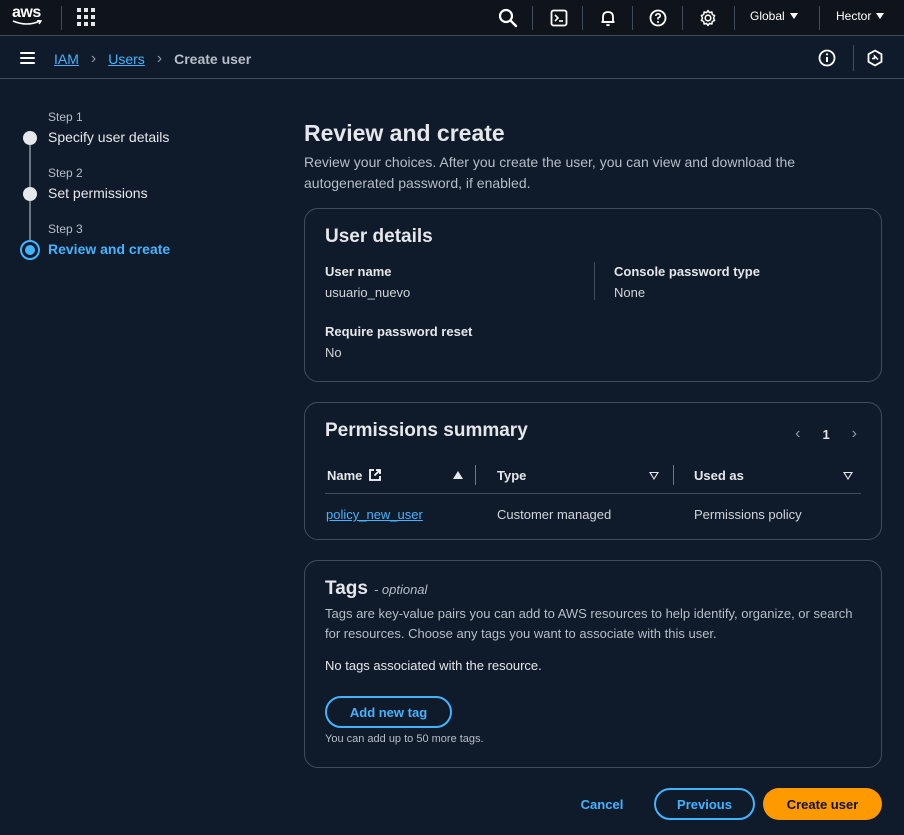 The height and width of the screenshot is (835, 904). What do you see at coordinates (875, 58) in the screenshot?
I see `feedback-icon` at bounding box center [875, 58].